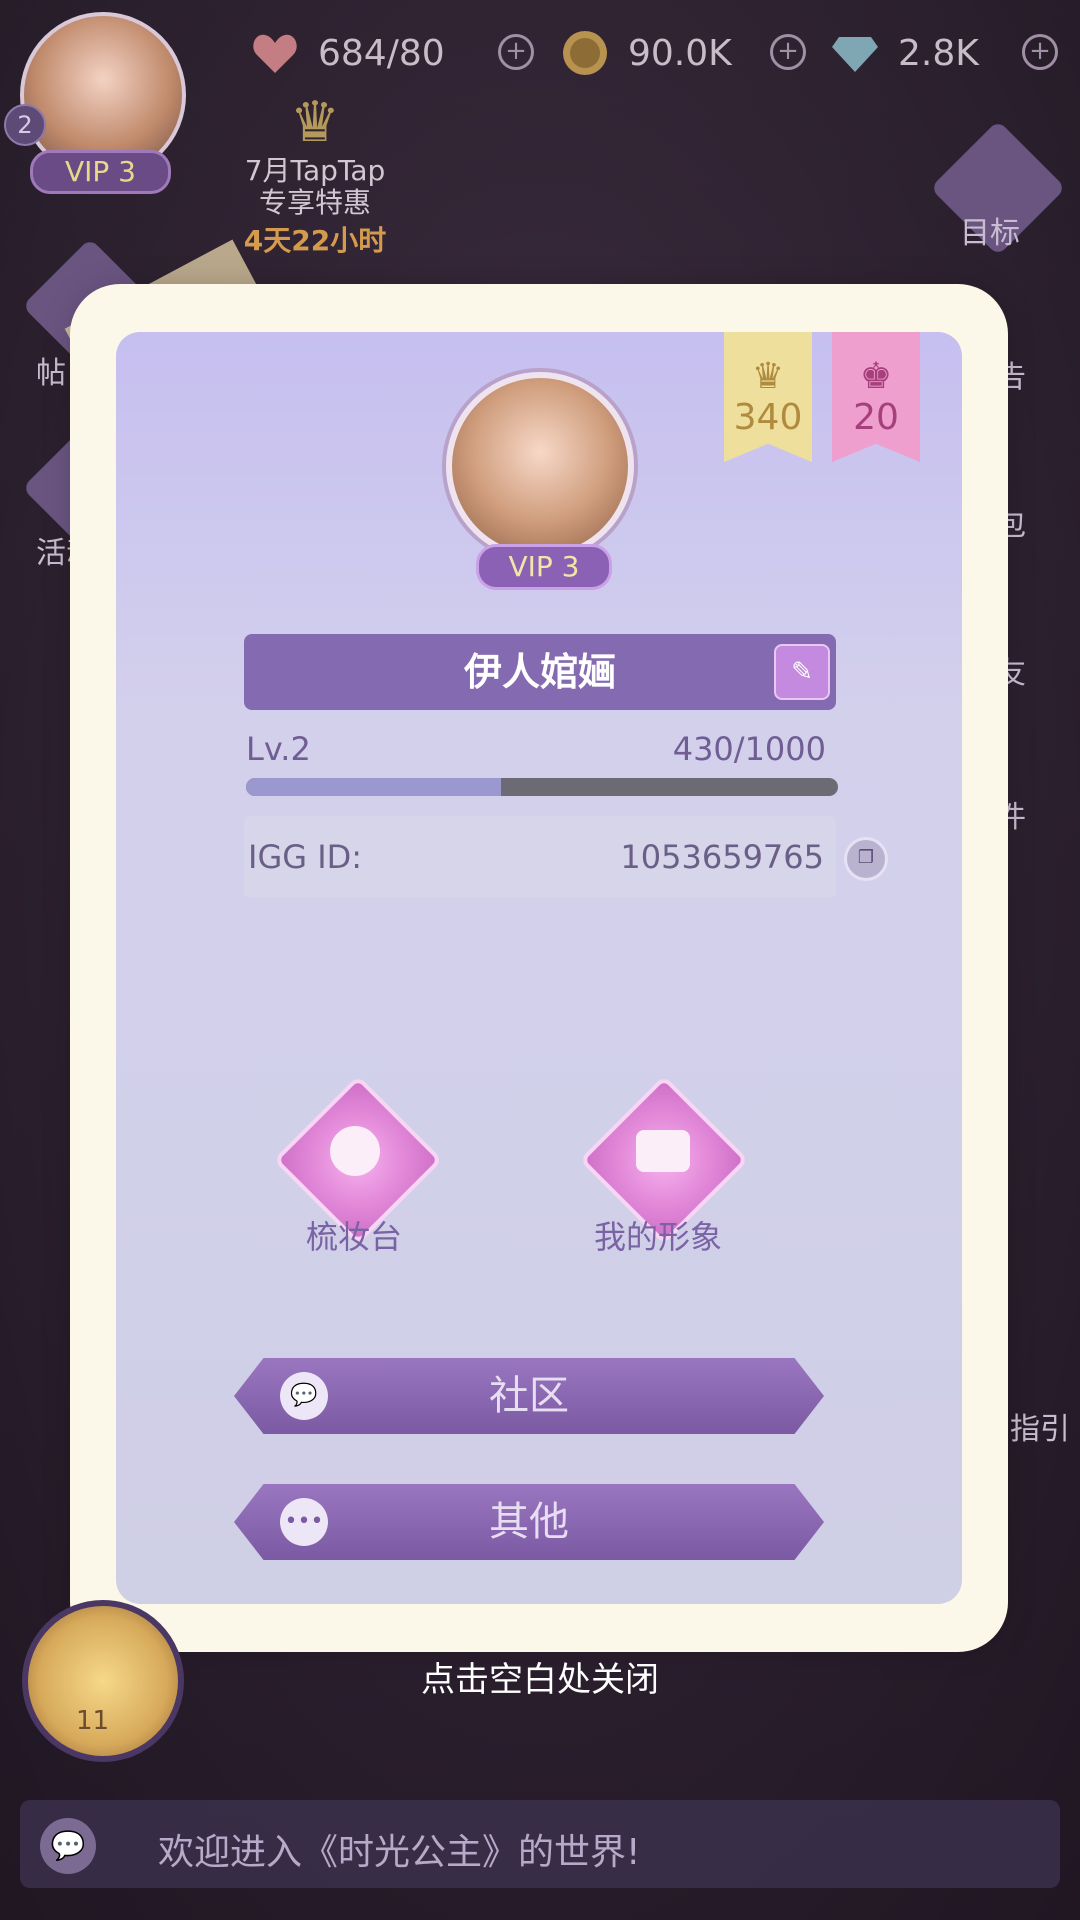 This screenshot has width=1080, height=1920. What do you see at coordinates (1011, 525) in the screenshot?
I see `bag-label: 包` at bounding box center [1011, 525].